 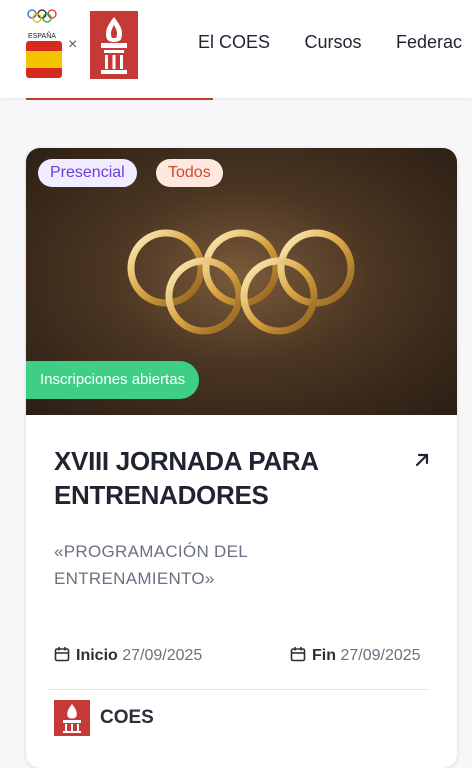 I want to click on card-divider, so click(x=239, y=689).